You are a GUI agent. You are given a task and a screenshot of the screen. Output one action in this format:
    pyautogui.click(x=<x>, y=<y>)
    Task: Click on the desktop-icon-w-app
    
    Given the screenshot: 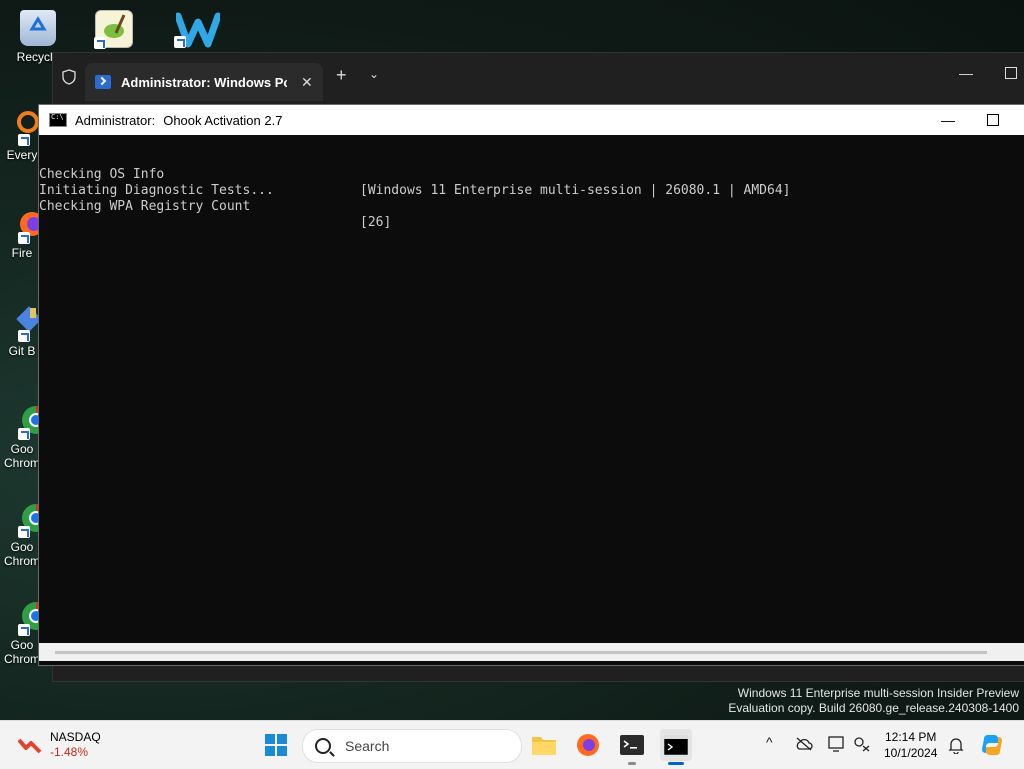 What is the action you would take?
    pyautogui.click(x=194, y=30)
    